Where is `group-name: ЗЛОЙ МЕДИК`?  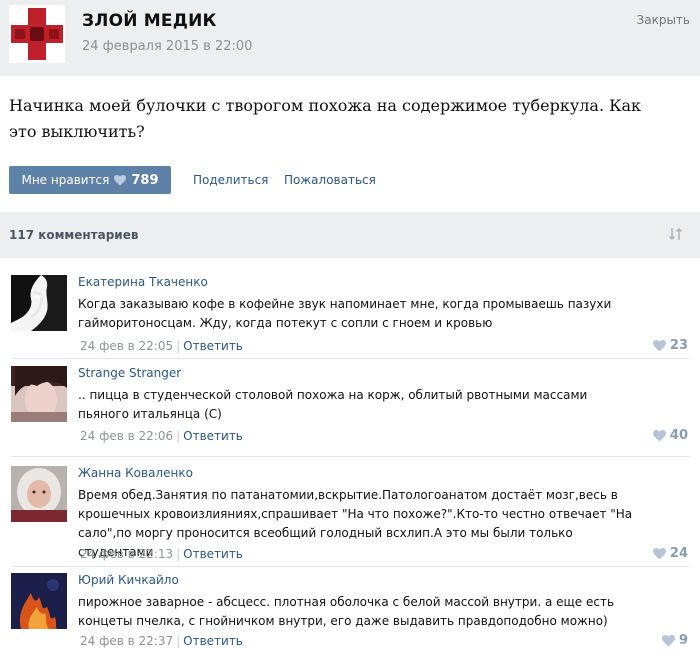 group-name: ЗЛОЙ МЕДИК is located at coordinates (149, 21).